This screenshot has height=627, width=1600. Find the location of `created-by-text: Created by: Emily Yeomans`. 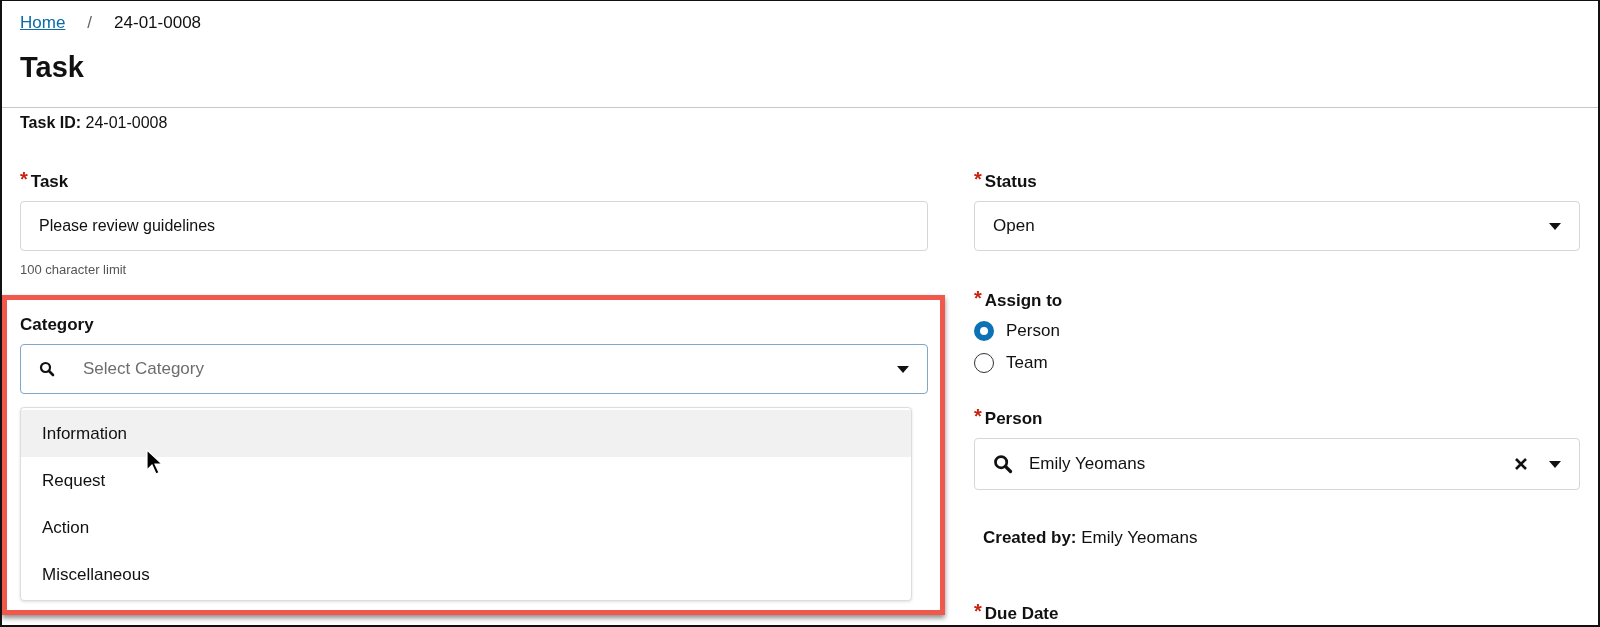

created-by-text: Created by: Emily Yeomans is located at coordinates (1091, 538).